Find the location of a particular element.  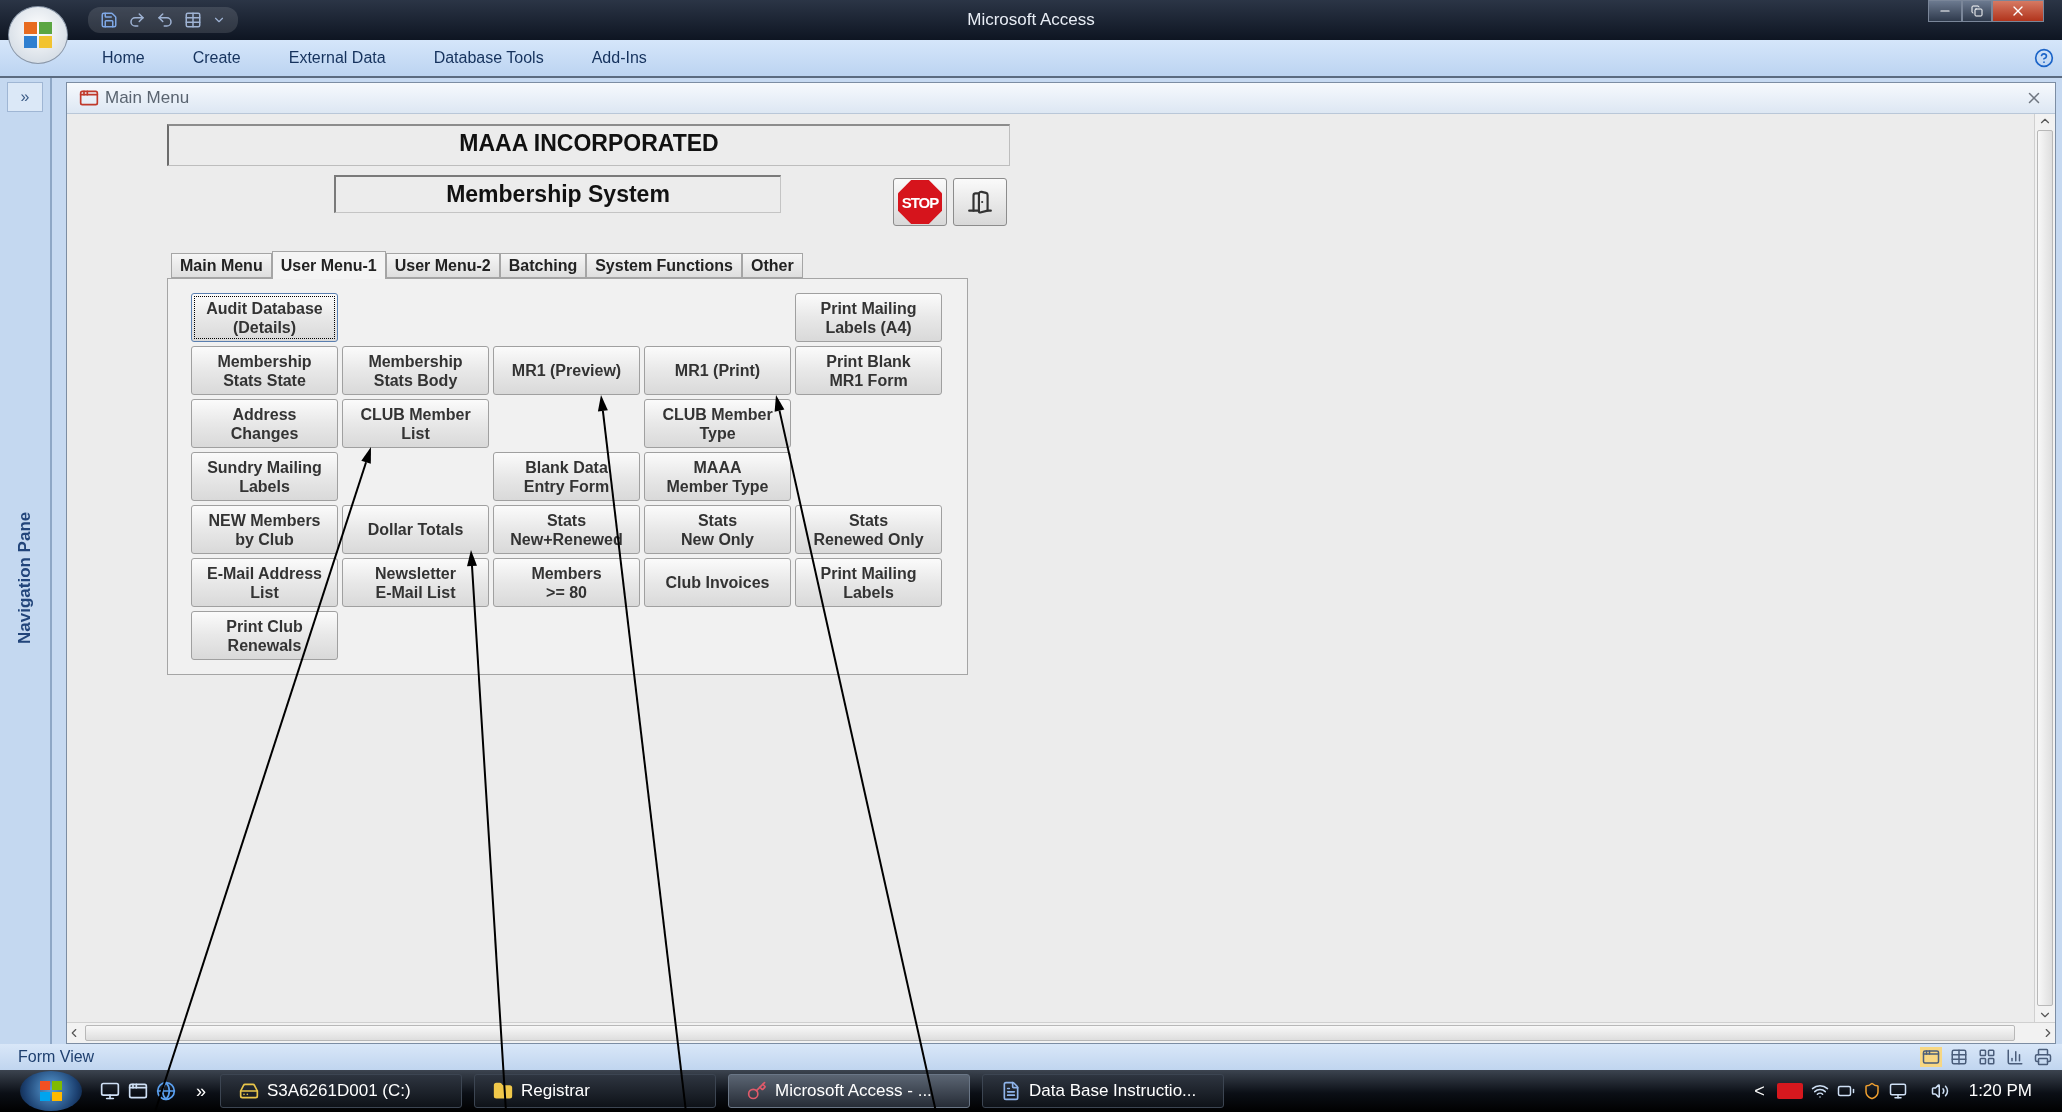

menu-button: Membership Stats Body is located at coordinates (415, 370).